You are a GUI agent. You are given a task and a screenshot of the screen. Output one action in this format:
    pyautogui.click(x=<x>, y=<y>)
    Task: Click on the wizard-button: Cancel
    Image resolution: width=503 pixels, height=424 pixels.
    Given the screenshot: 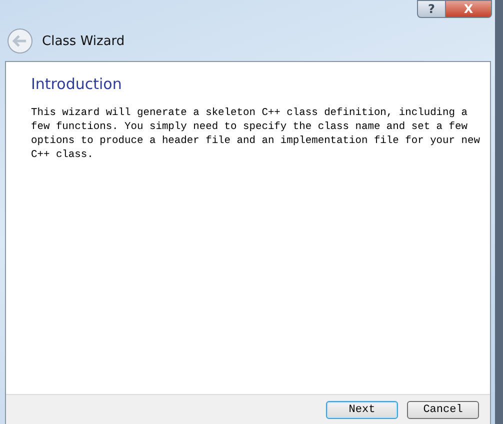 What is the action you would take?
    pyautogui.click(x=443, y=410)
    